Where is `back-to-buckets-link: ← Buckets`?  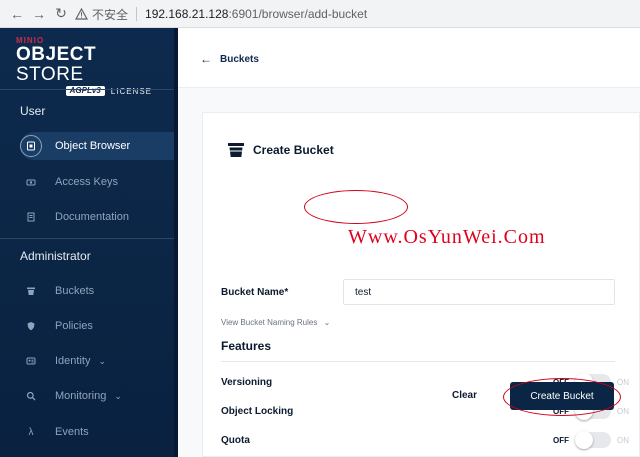
back-to-buckets-link: ← Buckets is located at coordinates (229, 59).